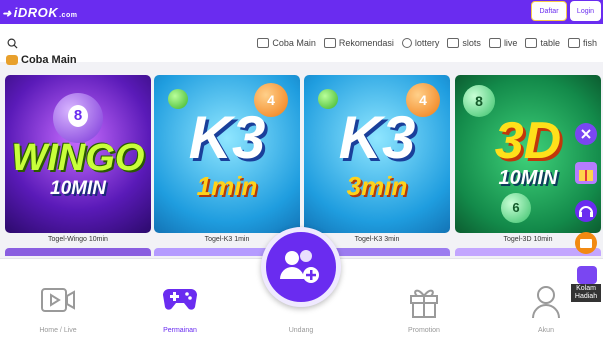 This screenshot has width=603, height=343. I want to click on live-icon, so click(494, 43).